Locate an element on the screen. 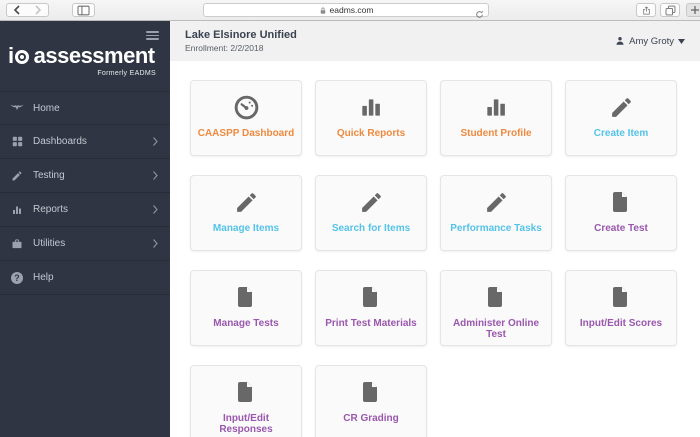 This screenshot has width=700, height=437. browser-back-button is located at coordinates (17, 10).